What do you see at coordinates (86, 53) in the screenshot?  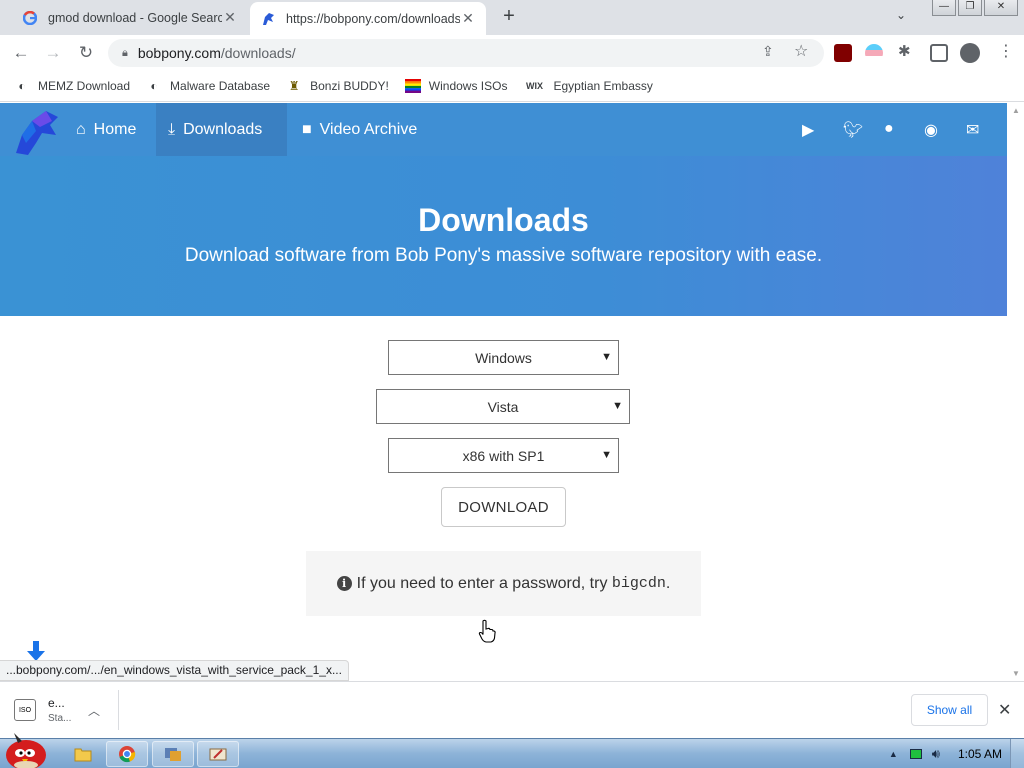 I see `reload-icon: ↻` at bounding box center [86, 53].